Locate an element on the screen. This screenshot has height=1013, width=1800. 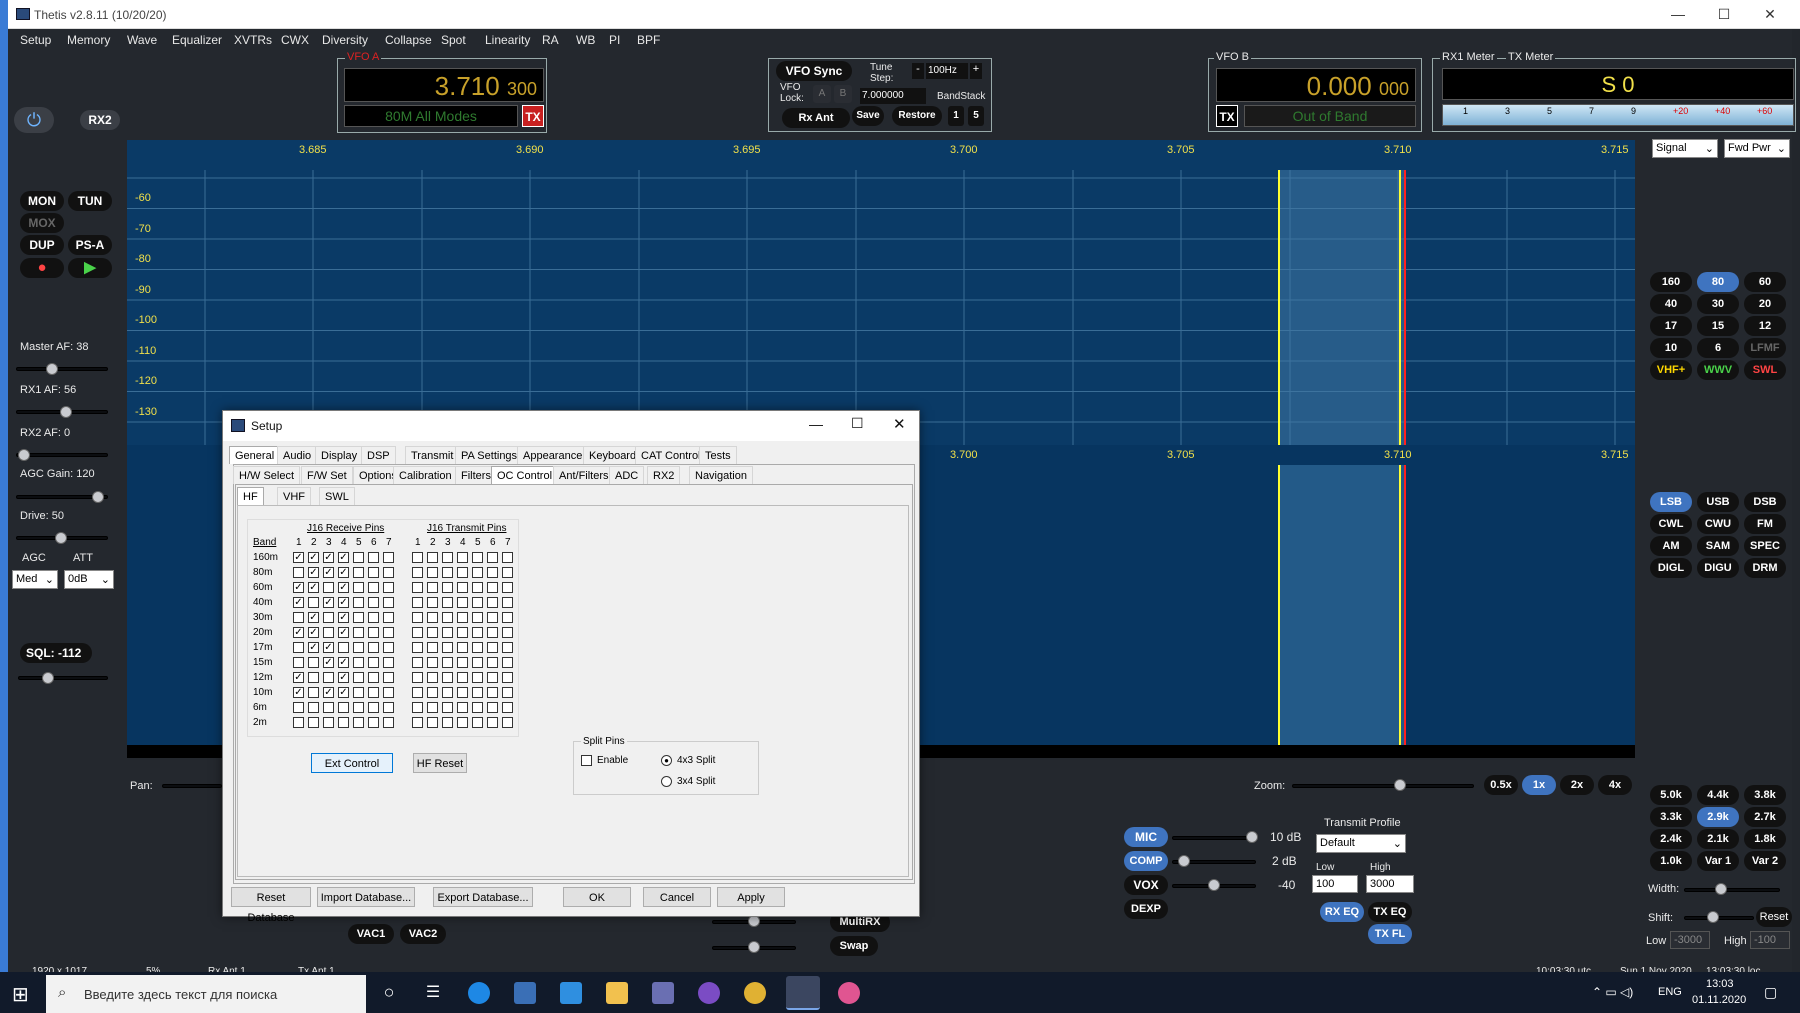
mode-button-digu: DIGU is located at coordinates (1718, 568).